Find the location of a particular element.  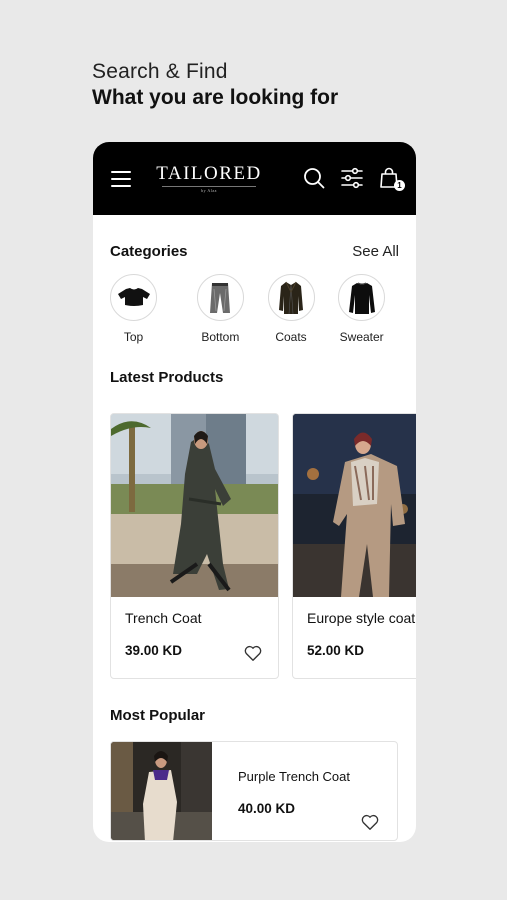

shopping-bag-icon: 1 is located at coordinates (391, 178).